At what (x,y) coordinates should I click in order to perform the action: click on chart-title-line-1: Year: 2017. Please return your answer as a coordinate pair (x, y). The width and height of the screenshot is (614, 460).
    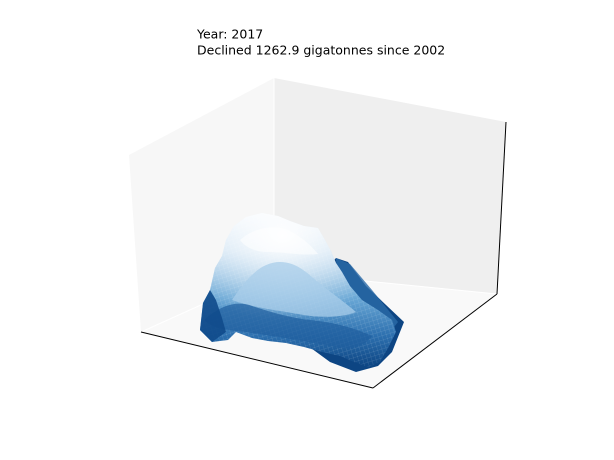
    Looking at the image, I should click on (229, 34).